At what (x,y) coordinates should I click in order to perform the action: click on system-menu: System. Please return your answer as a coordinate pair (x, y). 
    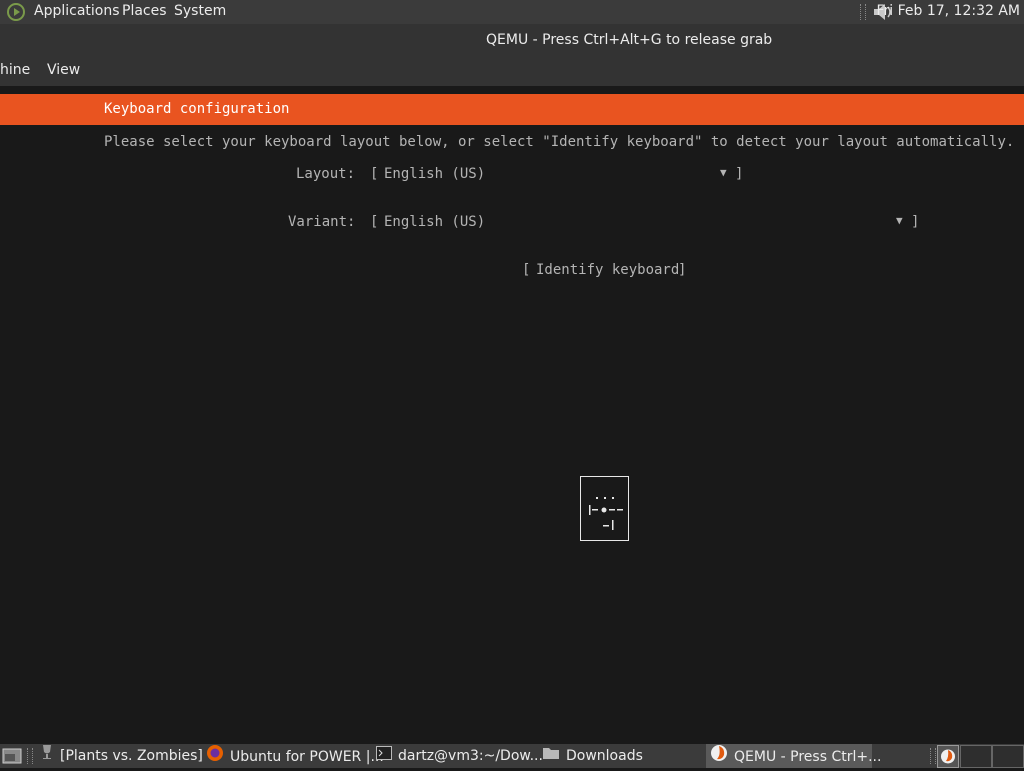
    Looking at the image, I should click on (200, 11).